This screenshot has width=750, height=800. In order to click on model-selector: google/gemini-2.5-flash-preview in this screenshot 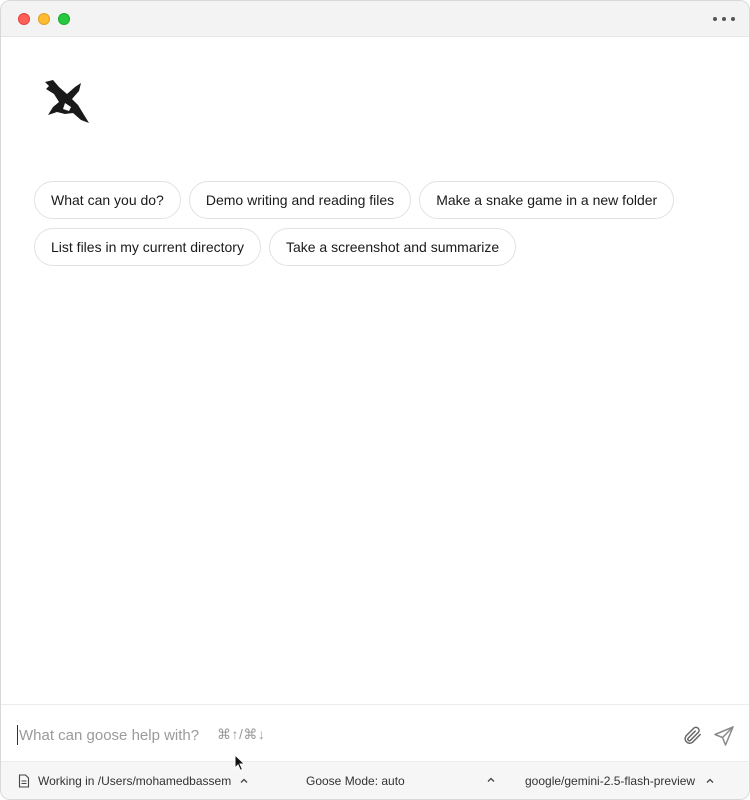, I will do `click(620, 781)`.